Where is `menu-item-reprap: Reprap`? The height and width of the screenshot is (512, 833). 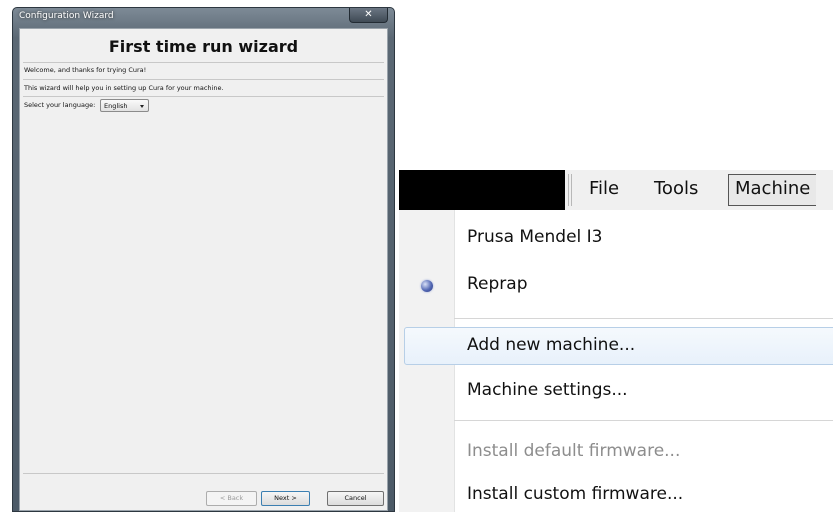
menu-item-reprap: Reprap is located at coordinates (497, 284).